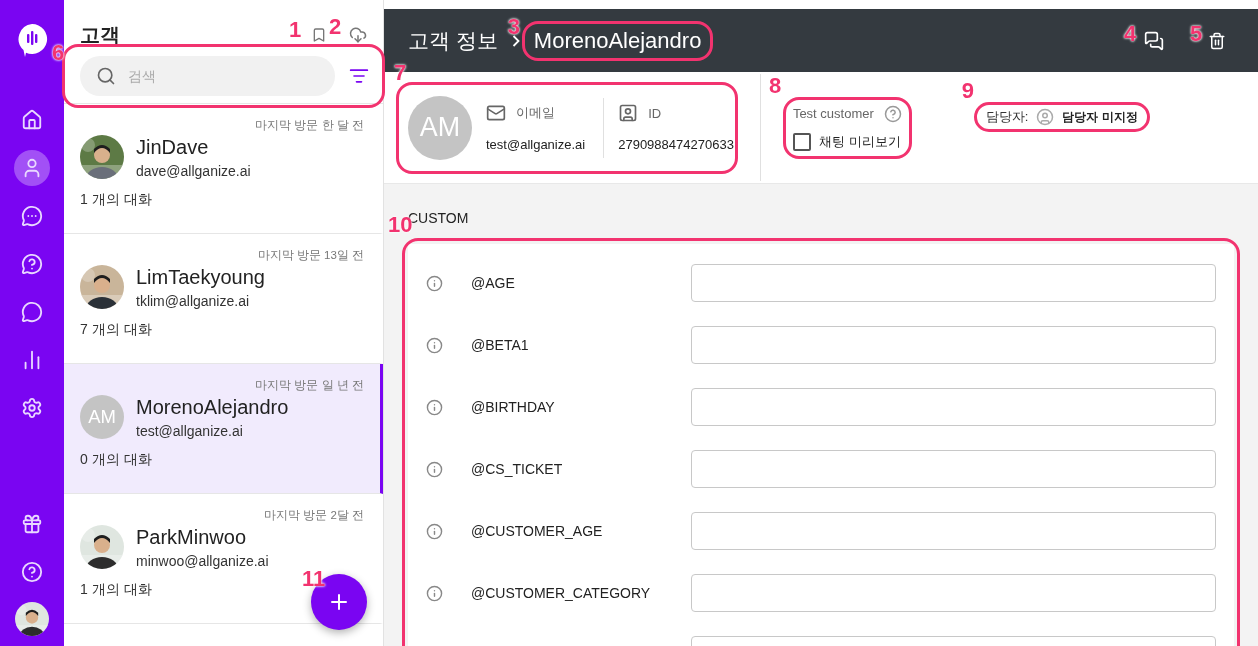 The image size is (1258, 646). What do you see at coordinates (106, 76) in the screenshot?
I see `search-icon` at bounding box center [106, 76].